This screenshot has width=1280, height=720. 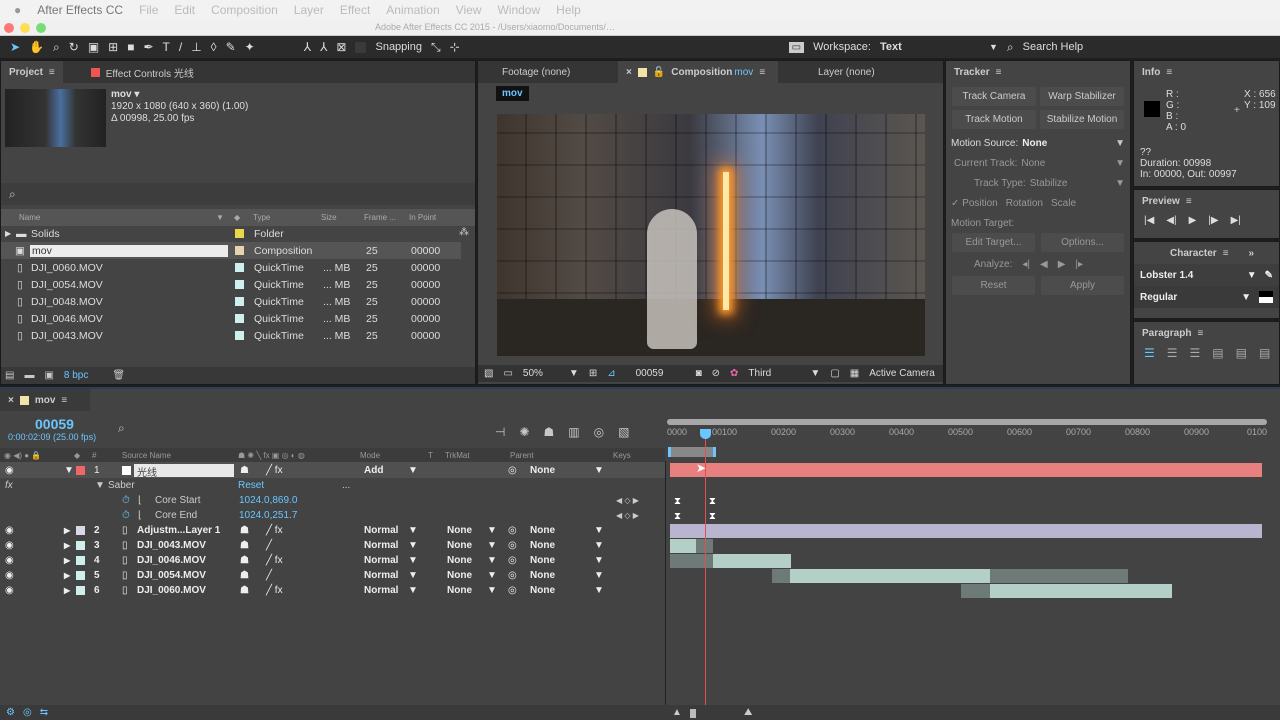 What do you see at coordinates (1063, 203) in the screenshot?
I see `scale-checkbox: Scale` at bounding box center [1063, 203].